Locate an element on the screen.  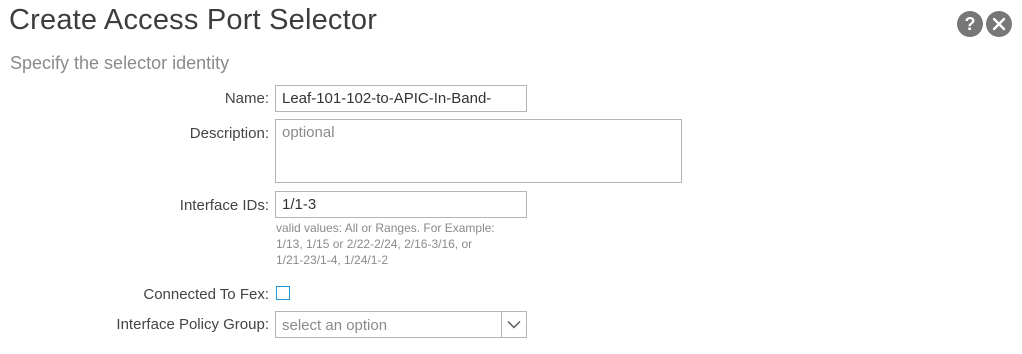
hint-line: 1/21-23/1-4, 1/24/1-2 is located at coordinates (332, 260).